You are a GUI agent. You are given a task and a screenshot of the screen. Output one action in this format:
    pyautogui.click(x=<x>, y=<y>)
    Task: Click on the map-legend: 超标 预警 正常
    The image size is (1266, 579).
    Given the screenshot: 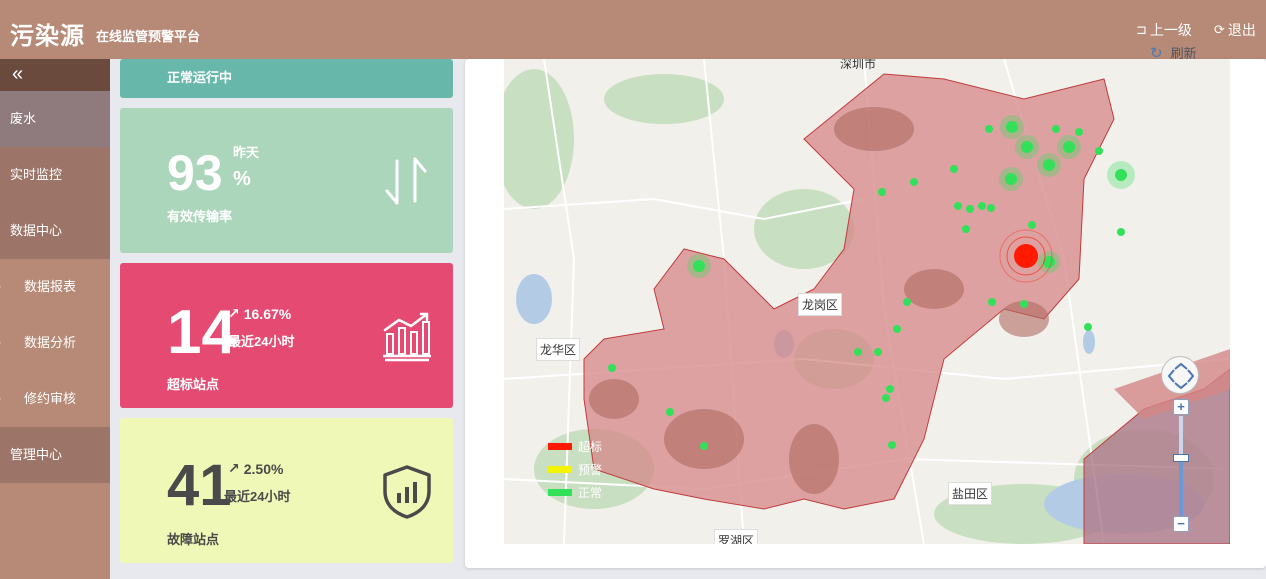 What is the action you would take?
    pyautogui.click(x=575, y=469)
    